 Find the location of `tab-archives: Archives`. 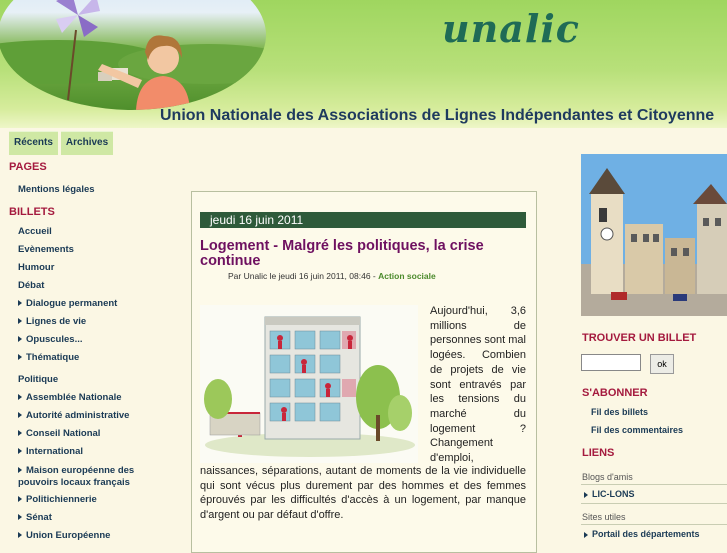

tab-archives: Archives is located at coordinates (87, 143).